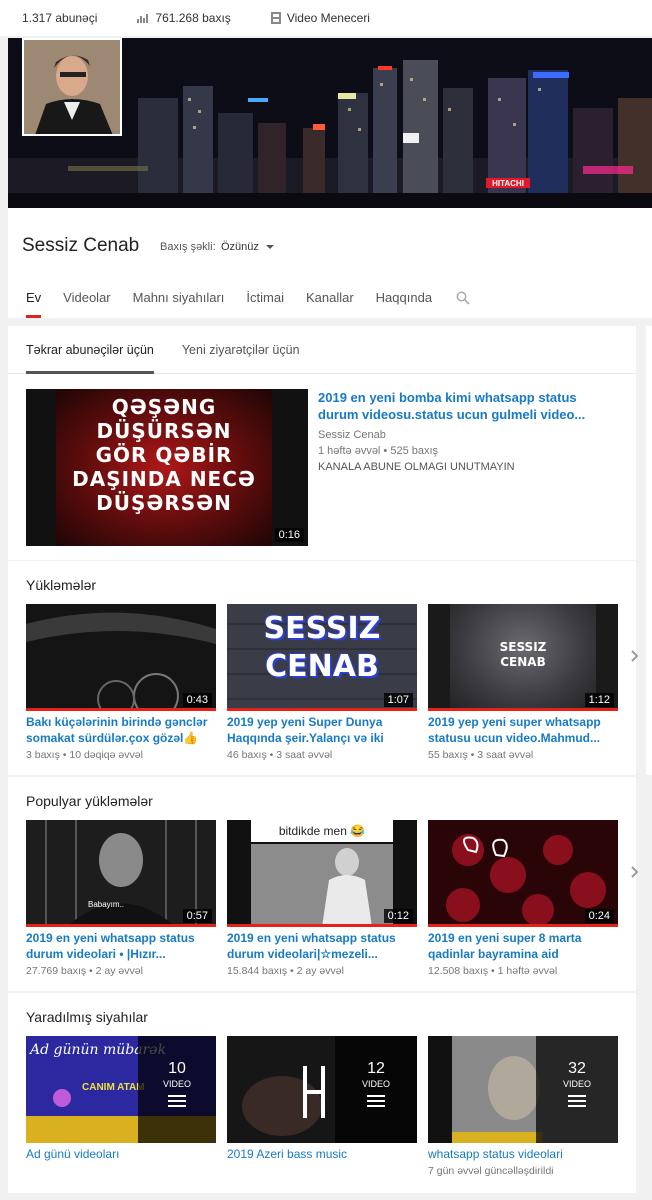 The height and width of the screenshot is (1200, 652). Describe the element at coordinates (523, 873) in the screenshot. I see `video-thumbnail: 0:24` at that location.